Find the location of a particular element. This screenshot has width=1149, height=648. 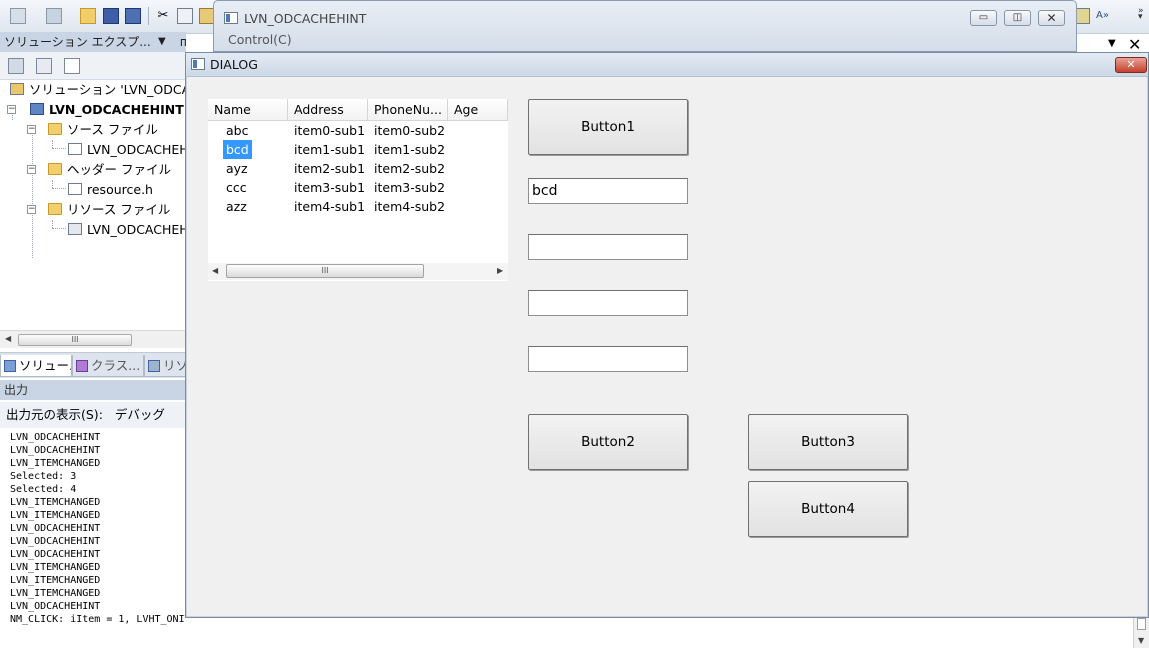

solution-explorer-toolbar is located at coordinates (93, 66).